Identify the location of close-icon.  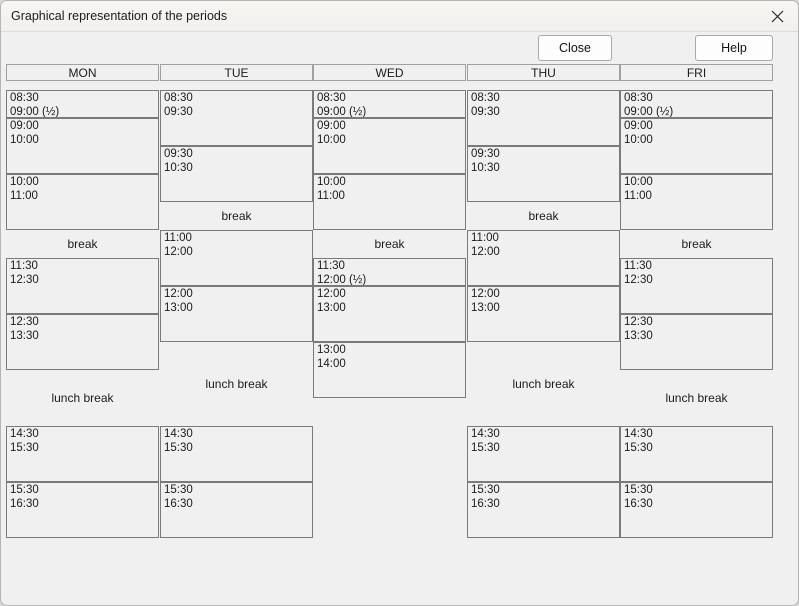
(776, 16).